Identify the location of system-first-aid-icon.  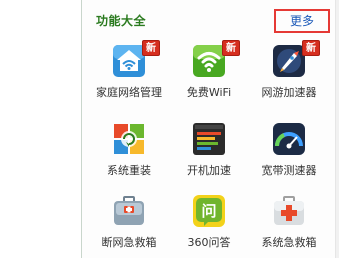
(289, 211).